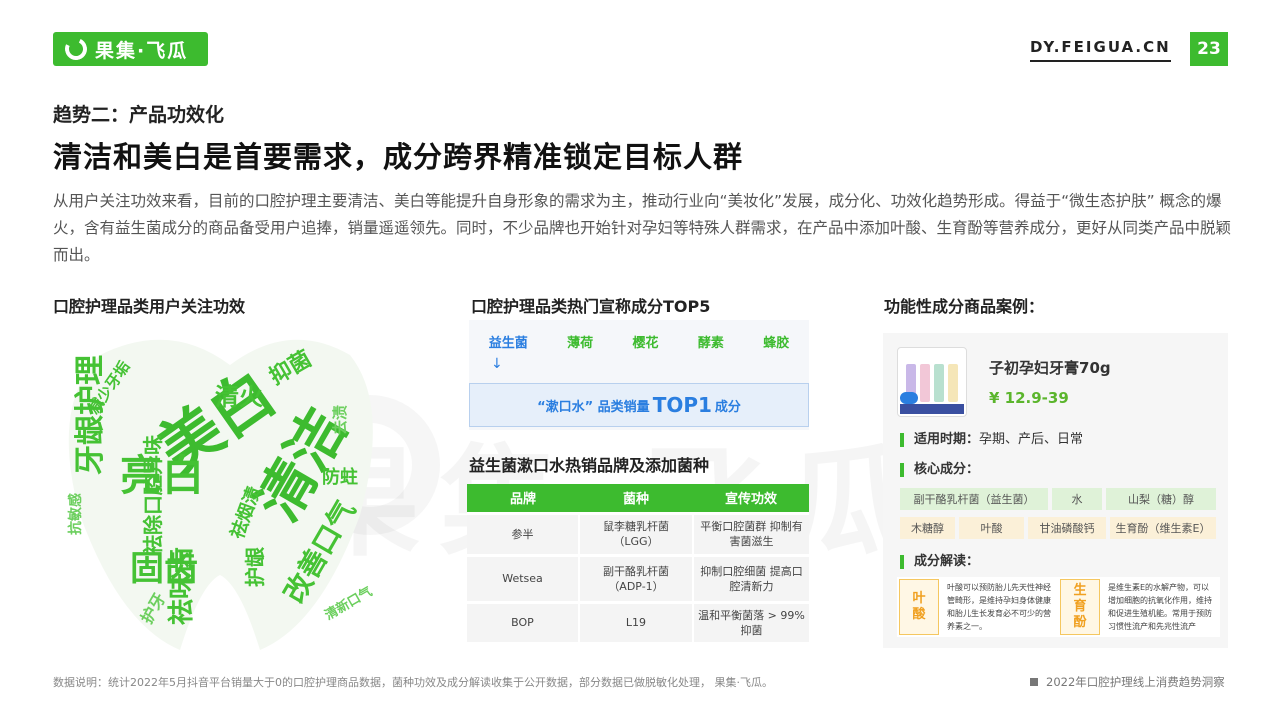  Describe the element at coordinates (711, 341) in the screenshot. I see `top5-item: 酵素` at that location.